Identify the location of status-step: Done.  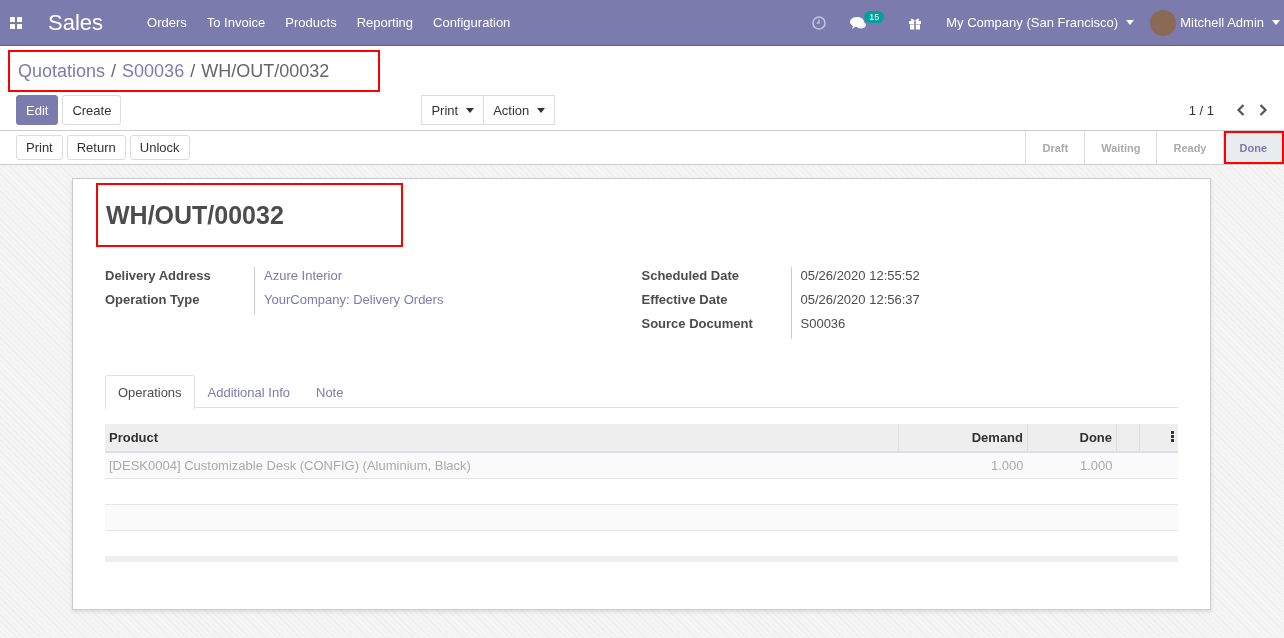
(1253, 147).